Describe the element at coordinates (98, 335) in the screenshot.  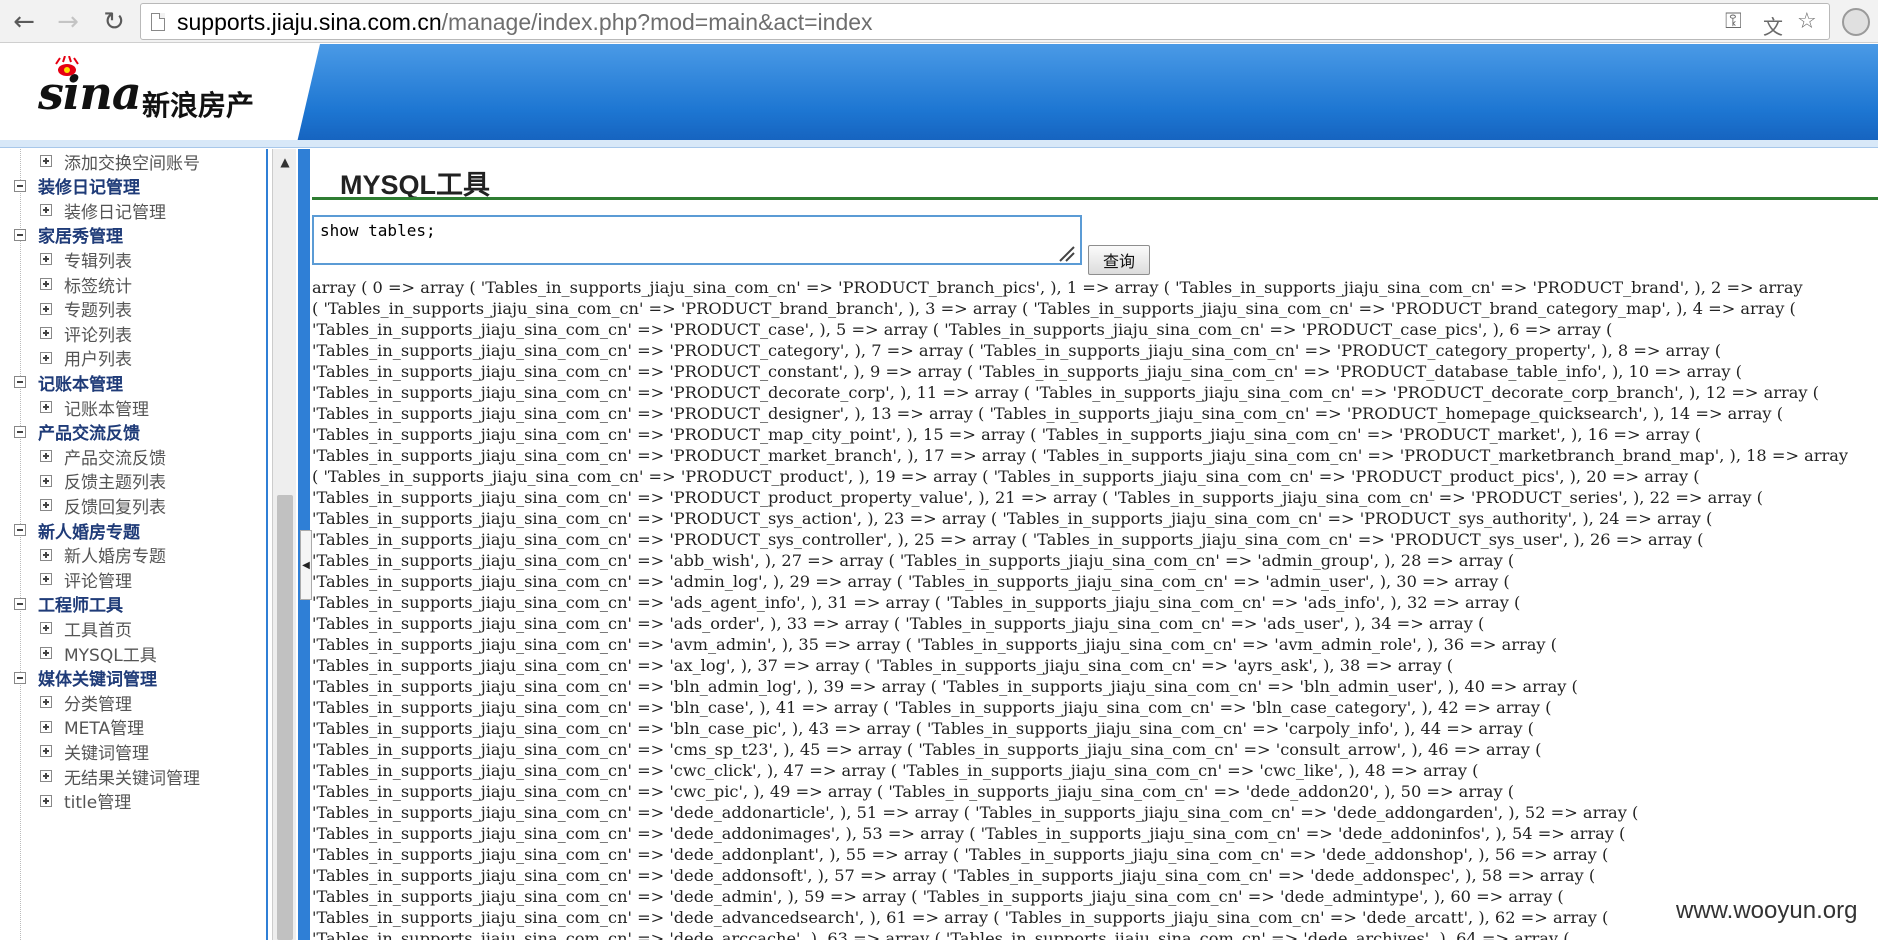
I see `sidebar-item-label: 评论列表` at that location.